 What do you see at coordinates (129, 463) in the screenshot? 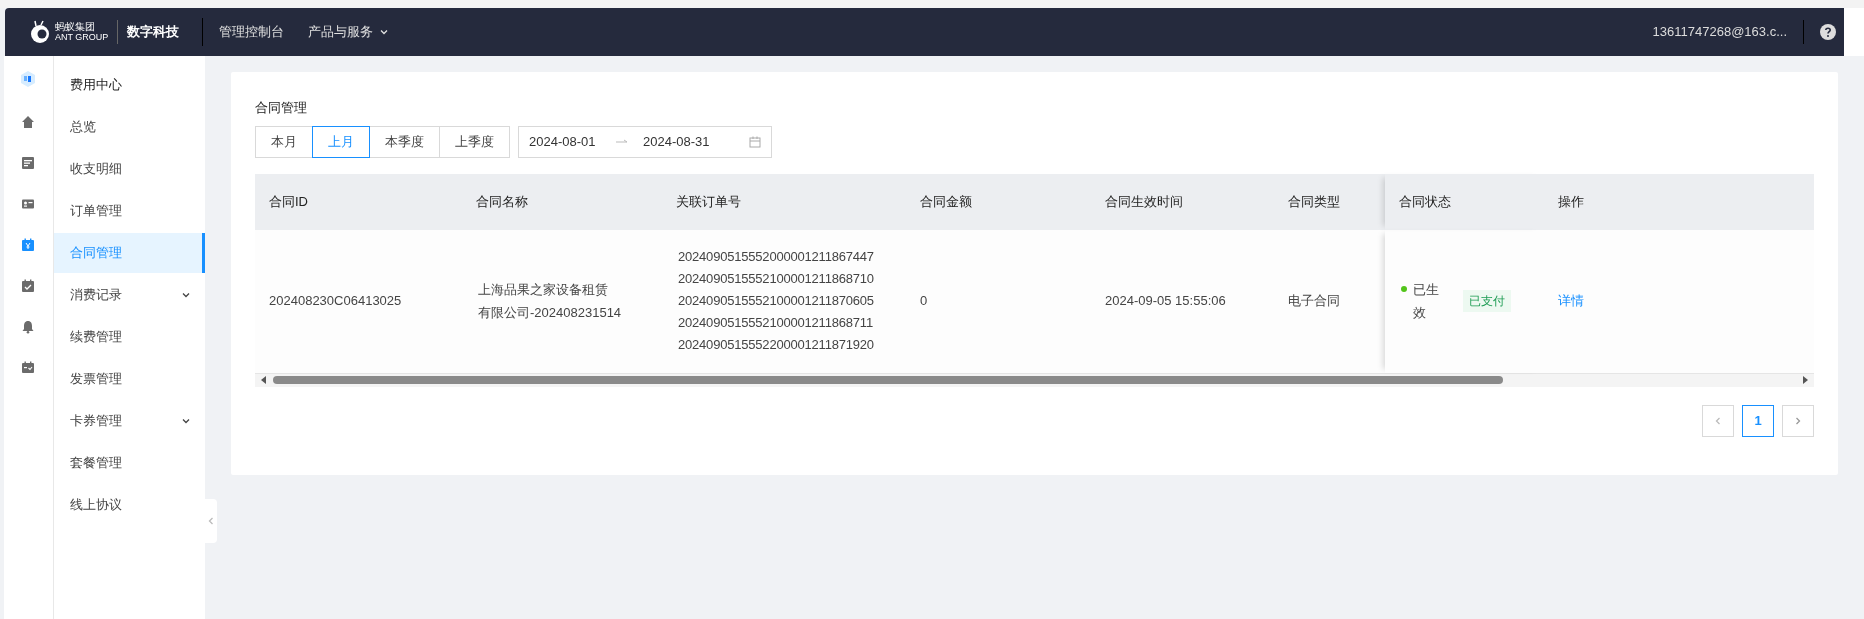
I see `sidebar-item: 套餐管理` at bounding box center [129, 463].